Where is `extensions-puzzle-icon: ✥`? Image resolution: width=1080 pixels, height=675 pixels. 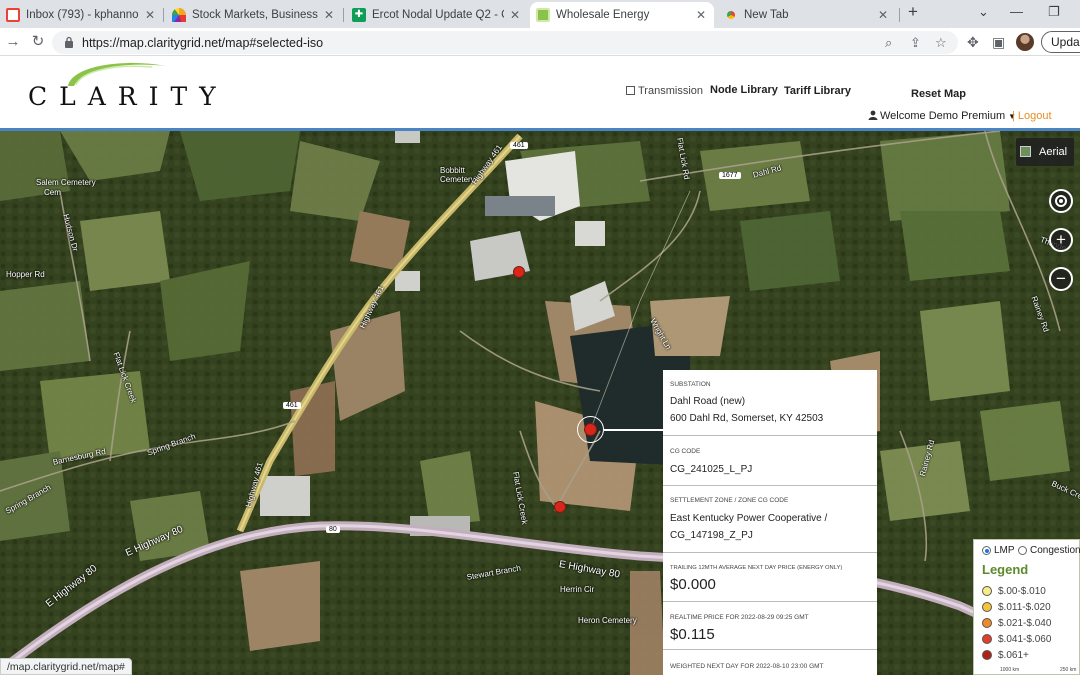
extensions-puzzle-icon: ✥ is located at coordinates (973, 42).